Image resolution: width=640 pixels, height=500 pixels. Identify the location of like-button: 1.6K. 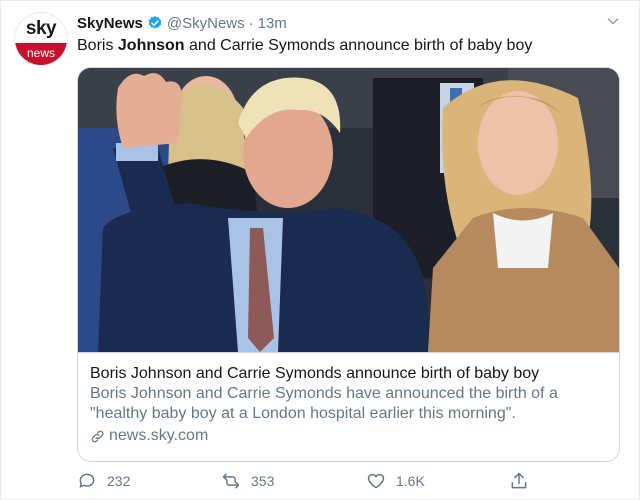
(395, 481).